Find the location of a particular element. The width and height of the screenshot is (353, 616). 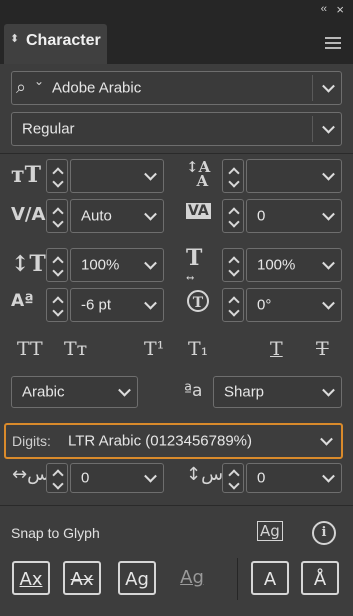

character-rotation-icon: T is located at coordinates (198, 301).